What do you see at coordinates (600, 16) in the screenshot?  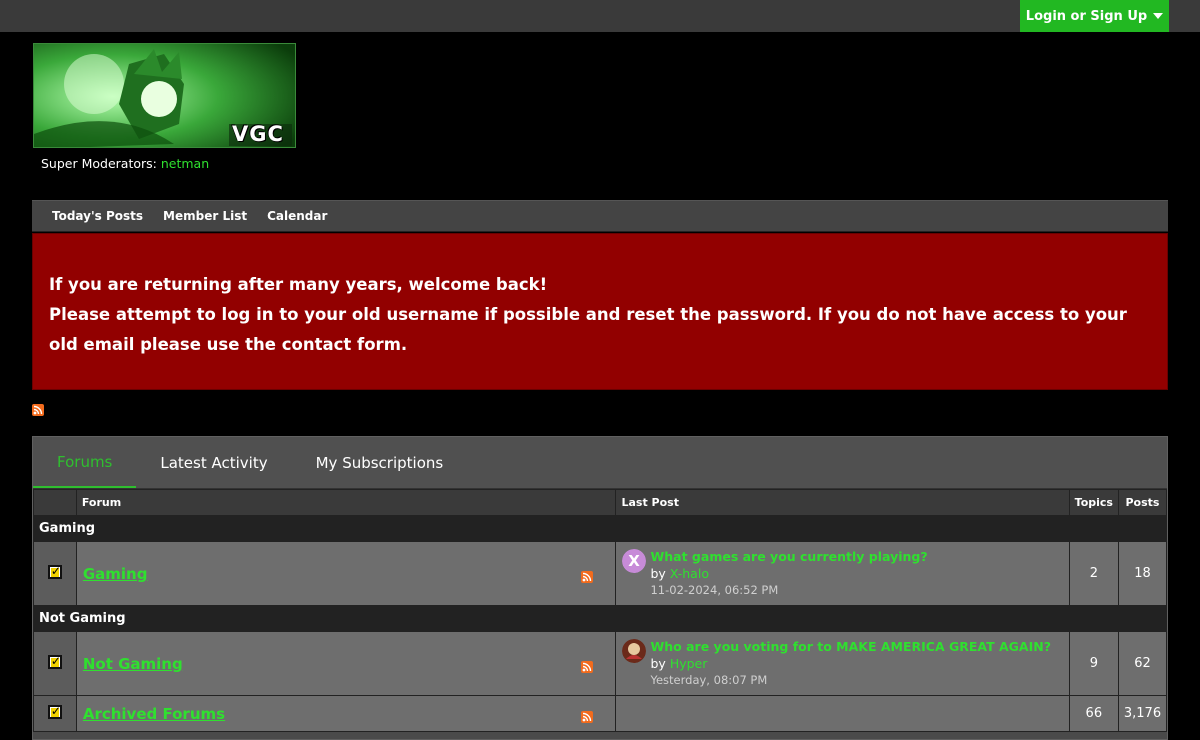 I see `top-bar: Login or Sign Up` at bounding box center [600, 16].